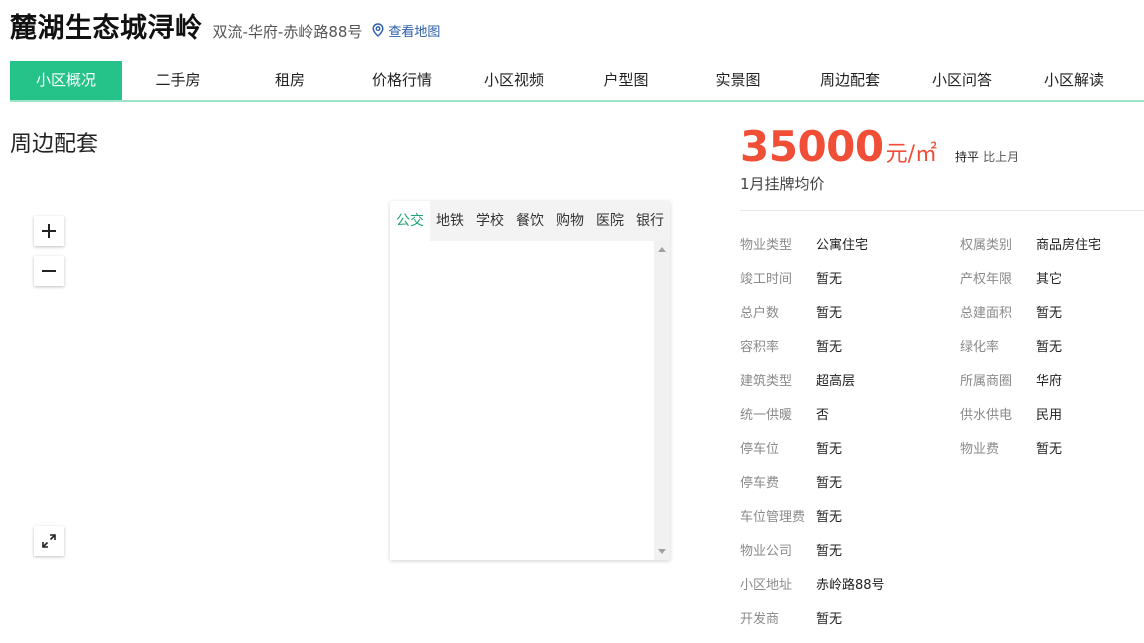 The width and height of the screenshot is (1144, 643). What do you see at coordinates (662, 249) in the screenshot?
I see `scroll-up-icon` at bounding box center [662, 249].